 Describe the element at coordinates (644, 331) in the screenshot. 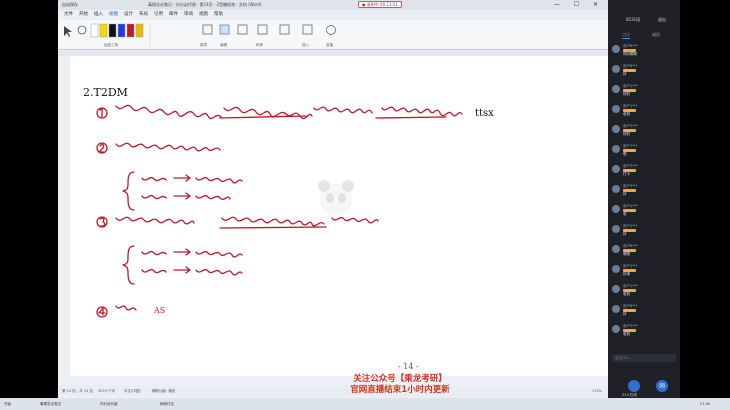

I see `chat-message: 用户5*** 收到` at that location.